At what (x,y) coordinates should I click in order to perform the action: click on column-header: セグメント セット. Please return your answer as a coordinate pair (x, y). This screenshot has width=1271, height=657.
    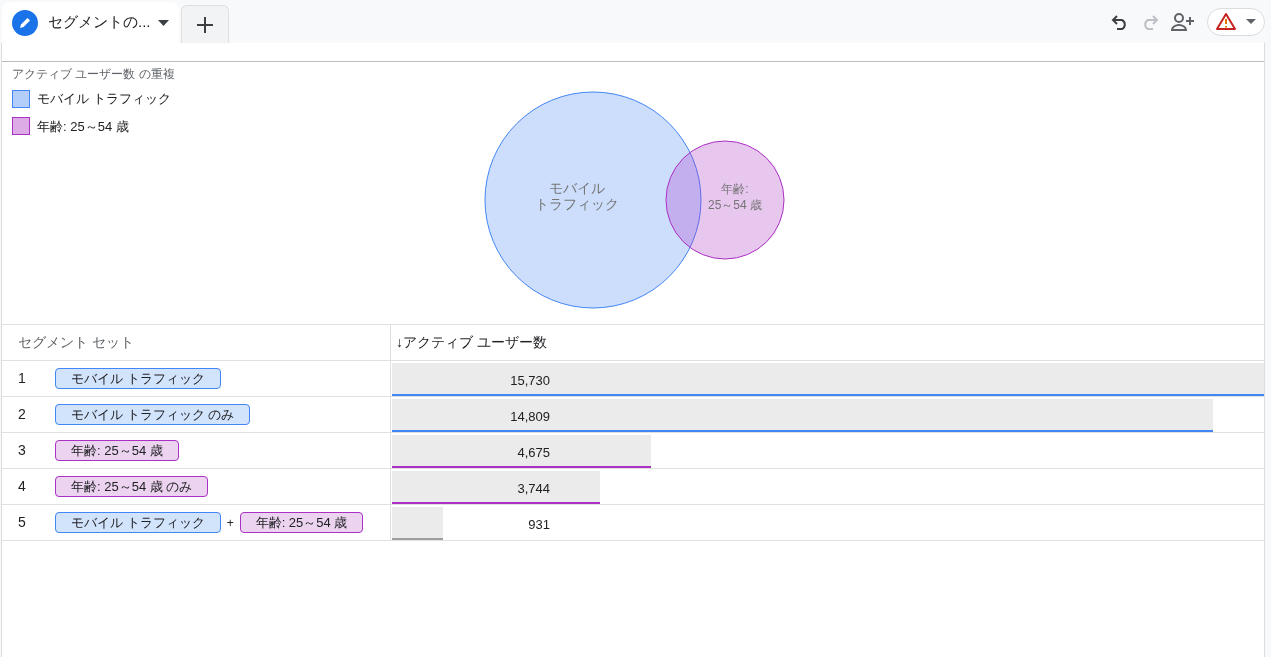
    Looking at the image, I should click on (76, 342).